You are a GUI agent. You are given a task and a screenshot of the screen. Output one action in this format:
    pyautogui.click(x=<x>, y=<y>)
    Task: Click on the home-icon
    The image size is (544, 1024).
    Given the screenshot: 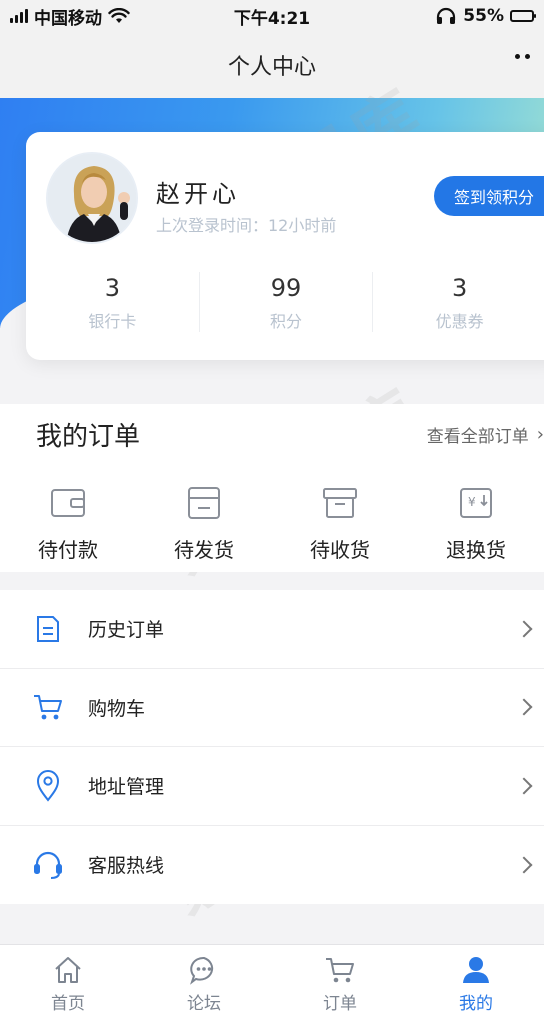 What is the action you would take?
    pyautogui.click(x=68, y=970)
    